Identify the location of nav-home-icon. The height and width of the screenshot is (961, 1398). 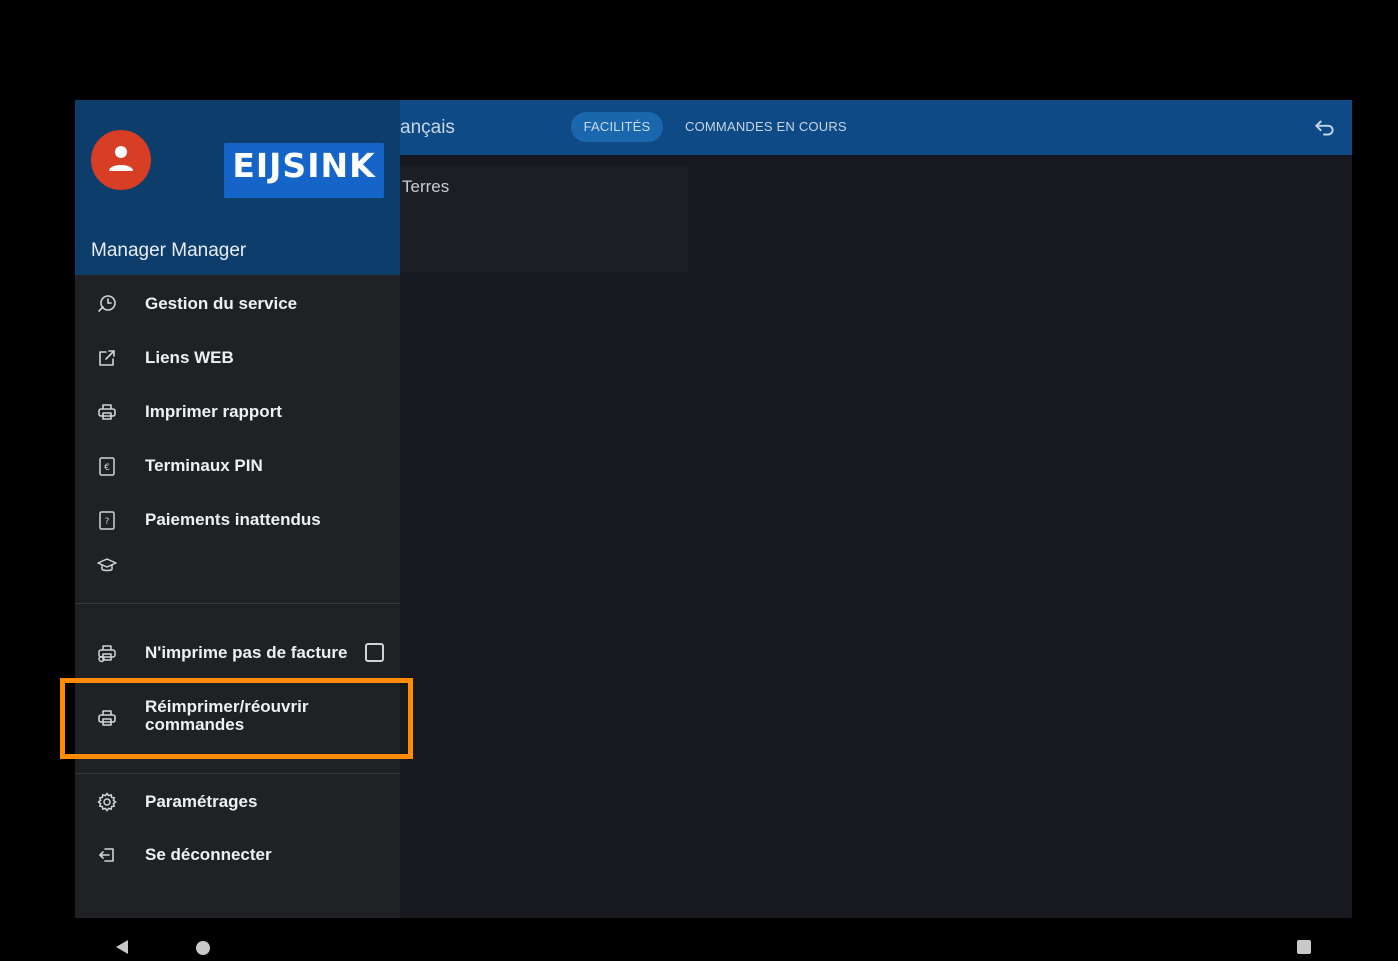
(203, 948).